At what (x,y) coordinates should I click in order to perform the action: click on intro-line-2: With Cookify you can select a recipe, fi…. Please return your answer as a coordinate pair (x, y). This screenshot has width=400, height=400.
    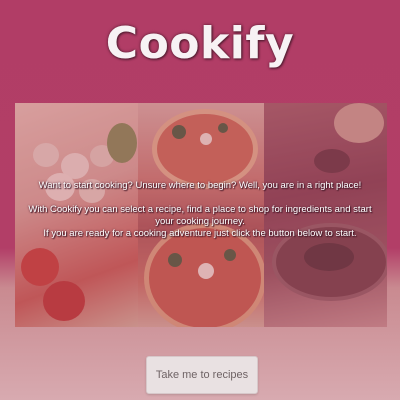
    Looking at the image, I should click on (200, 215).